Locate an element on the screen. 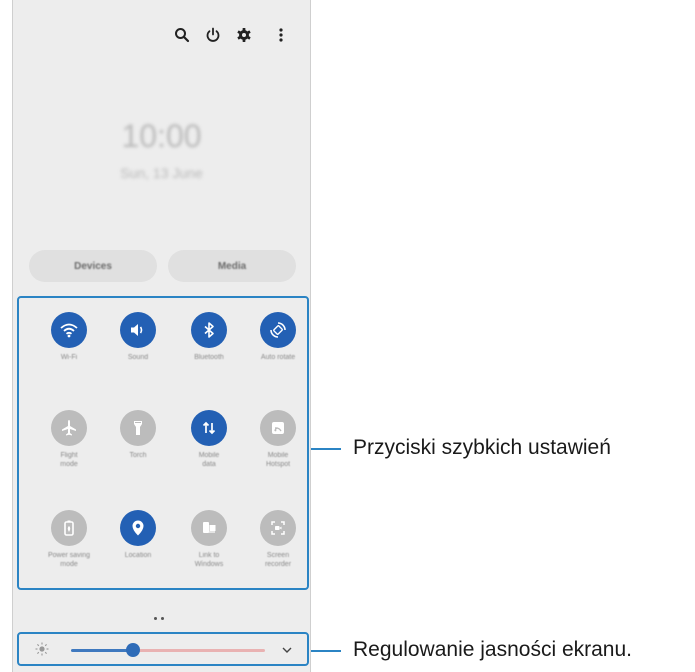 This screenshot has height=672, width=695. wifi-icon is located at coordinates (69, 330).